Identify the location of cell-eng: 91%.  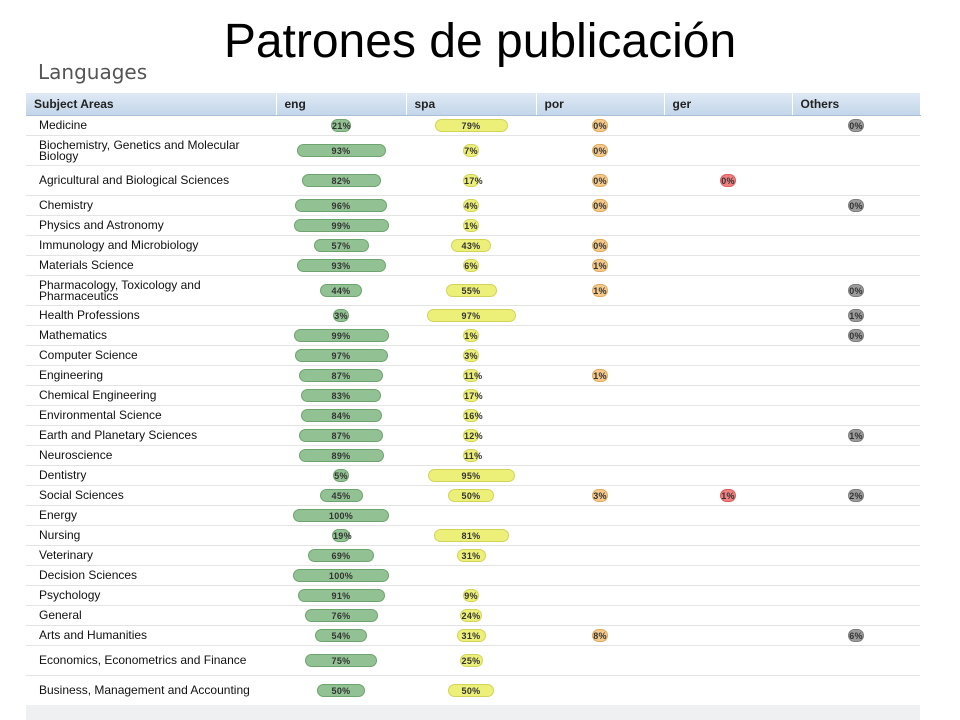
(341, 595).